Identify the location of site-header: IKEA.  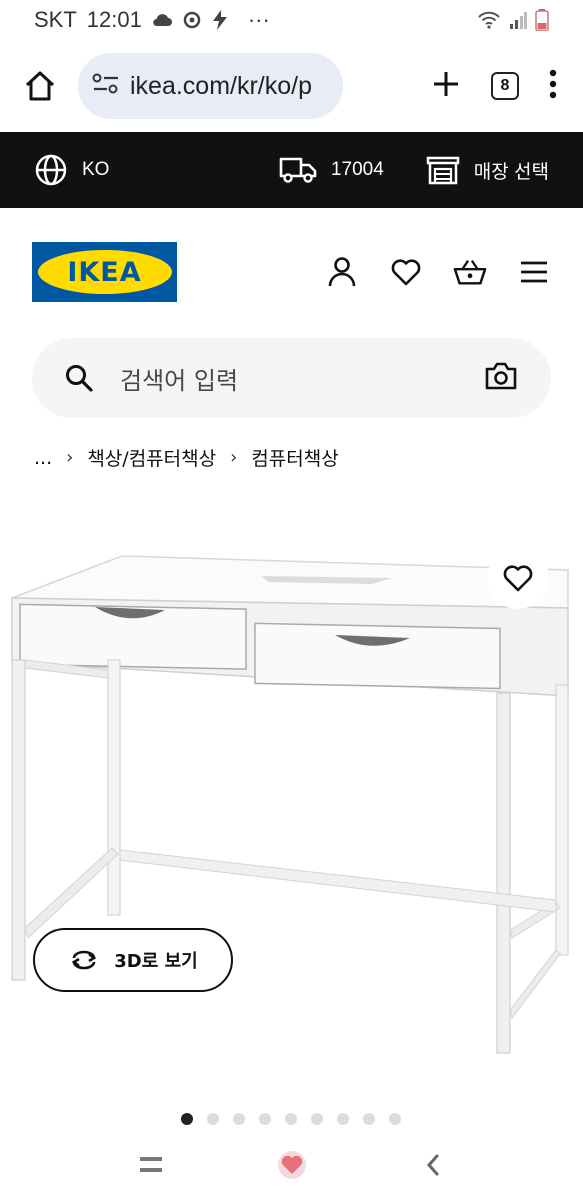
(291, 272).